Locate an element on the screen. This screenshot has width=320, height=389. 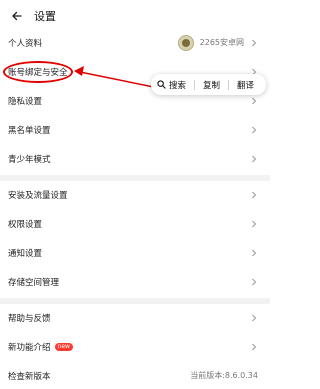
new-badge: new is located at coordinates (63, 346).